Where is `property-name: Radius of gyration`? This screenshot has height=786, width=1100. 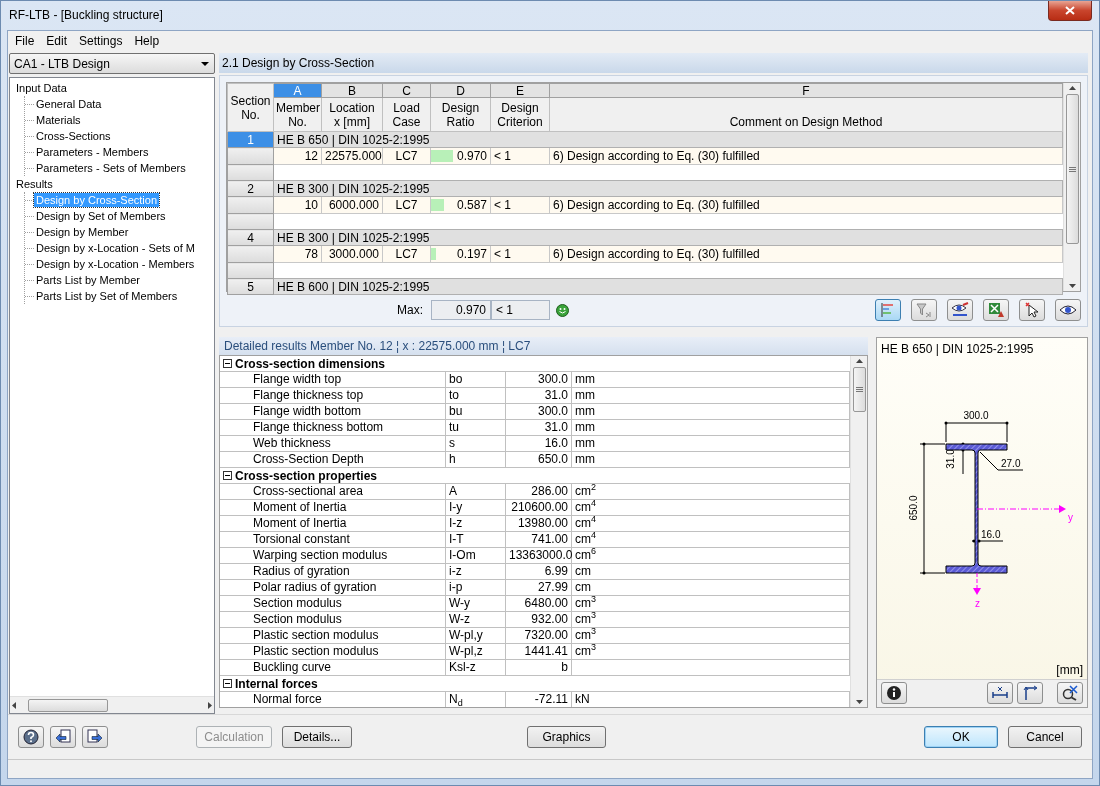 property-name: Radius of gyration is located at coordinates (333, 572).